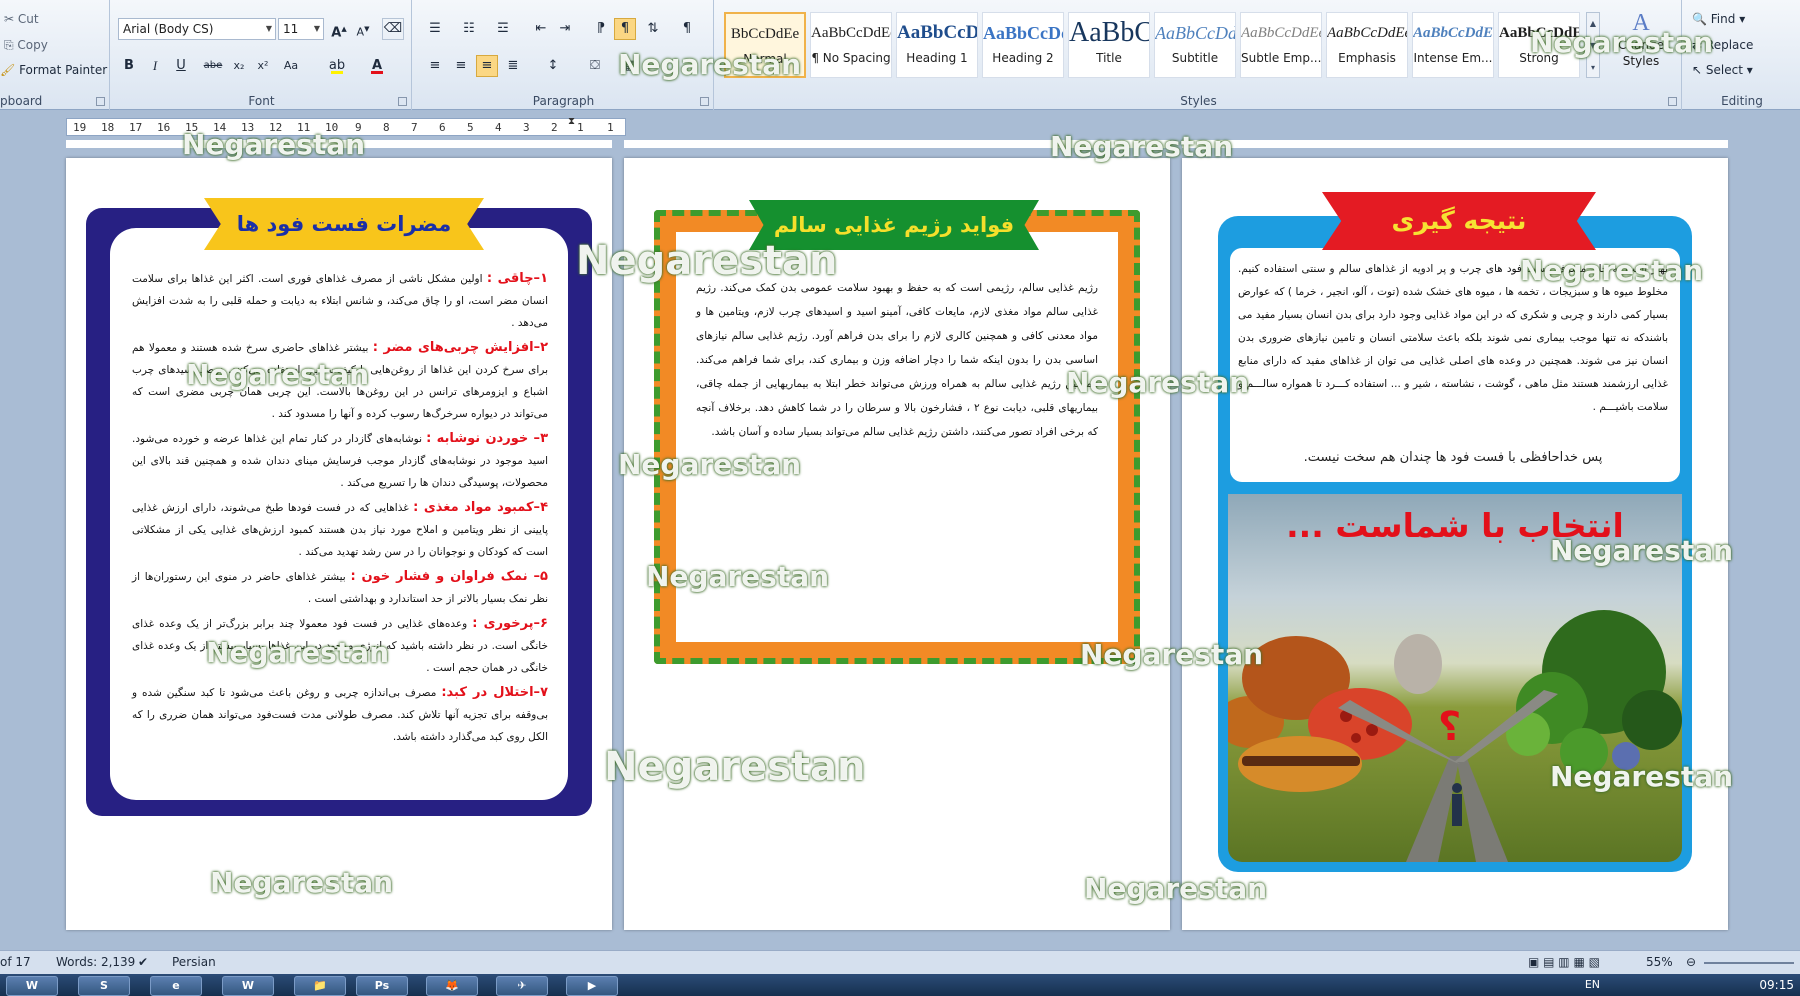 The height and width of the screenshot is (996, 1800). I want to click on font-name-dropdown: Arial (Body CS) ▼, so click(197, 29).